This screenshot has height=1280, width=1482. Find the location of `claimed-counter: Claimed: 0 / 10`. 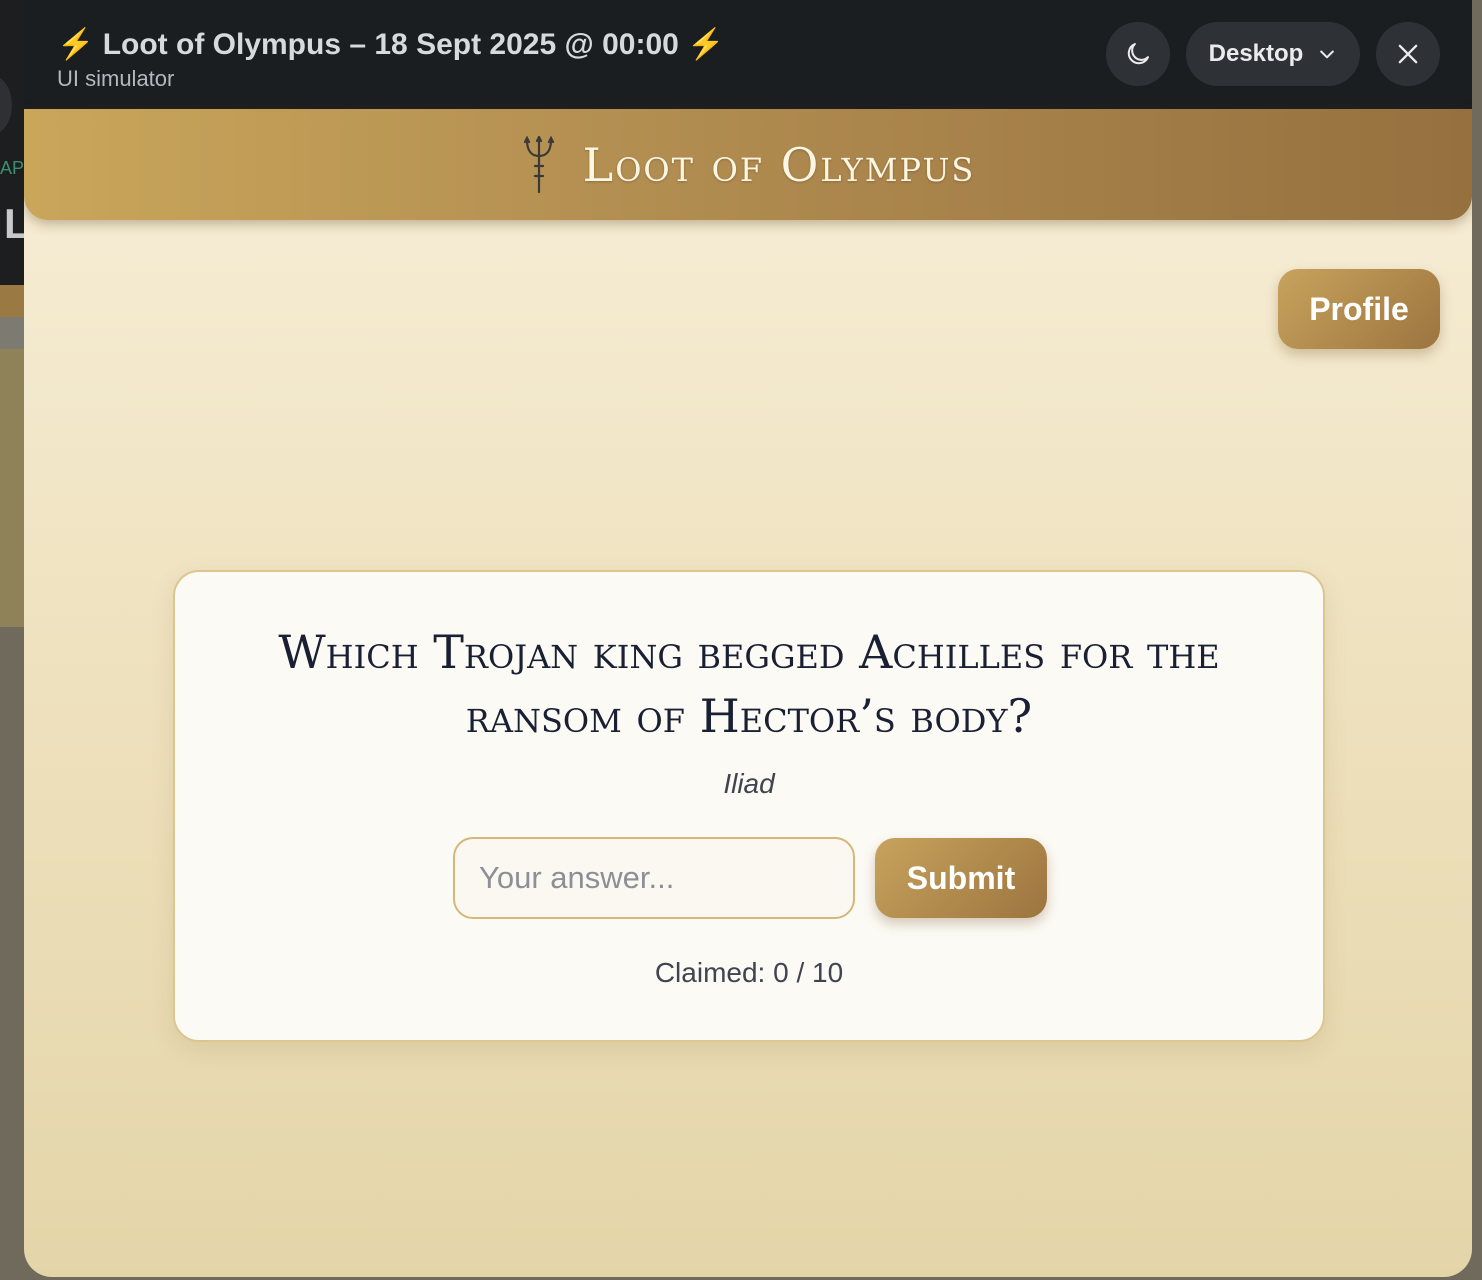

claimed-counter: Claimed: 0 / 10 is located at coordinates (749, 972).